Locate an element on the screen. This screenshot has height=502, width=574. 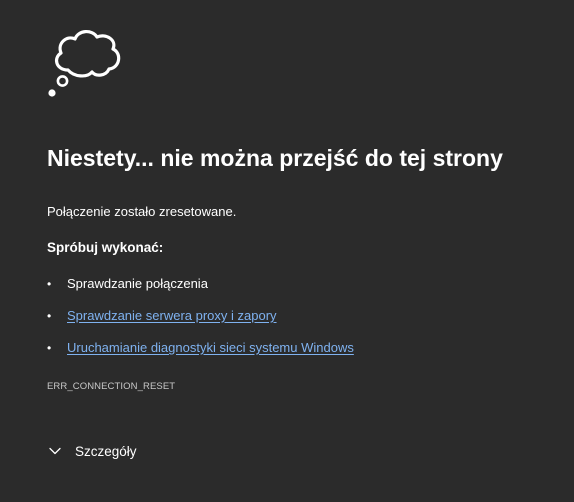
try-heading: Spróbuj wykonać: is located at coordinates (105, 247).